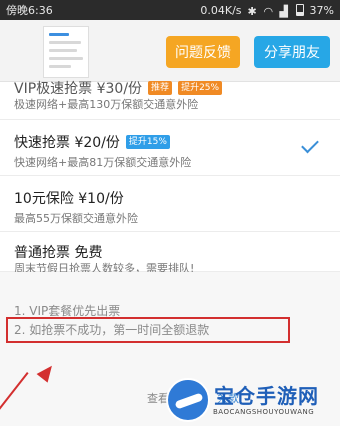  What do you see at coordinates (148, 330) in the screenshot?
I see `annotation-highlight-box` at bounding box center [148, 330].